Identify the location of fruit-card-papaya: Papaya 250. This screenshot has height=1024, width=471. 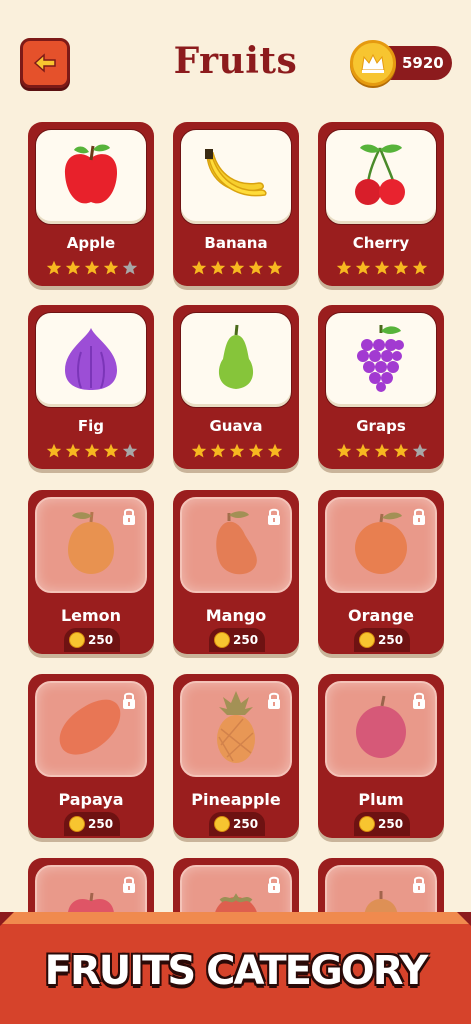
(91, 756).